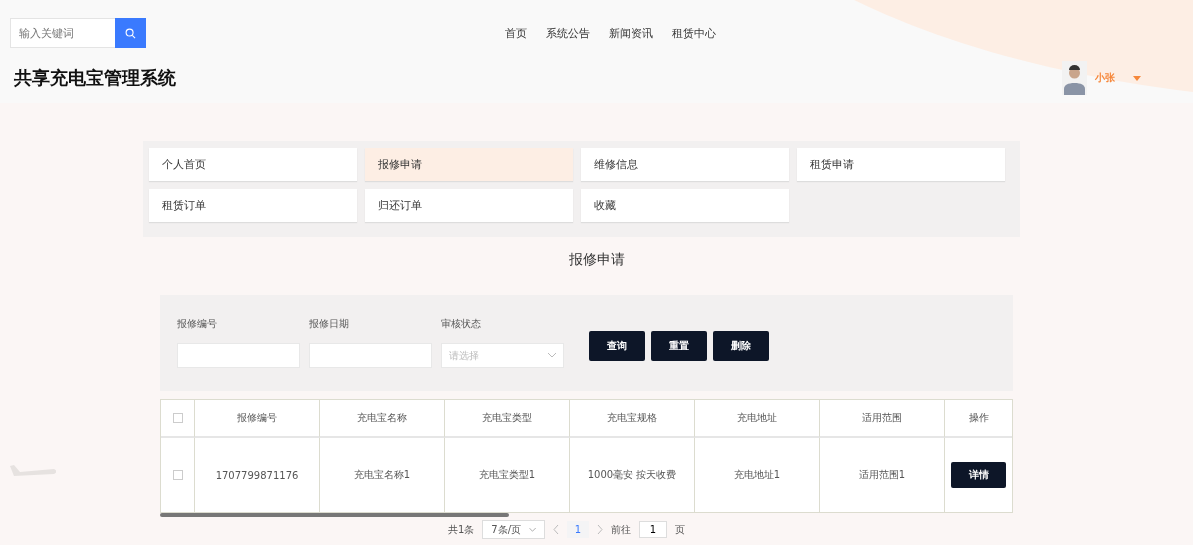  I want to click on table-cell: 充电宝类型1, so click(507, 475).